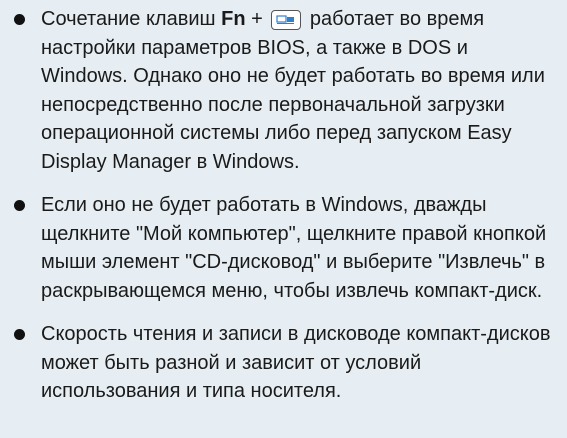 This screenshot has width=567, height=438. What do you see at coordinates (131, 19) in the screenshot?
I see `item-text-start: Сочетание клавиш` at bounding box center [131, 19].